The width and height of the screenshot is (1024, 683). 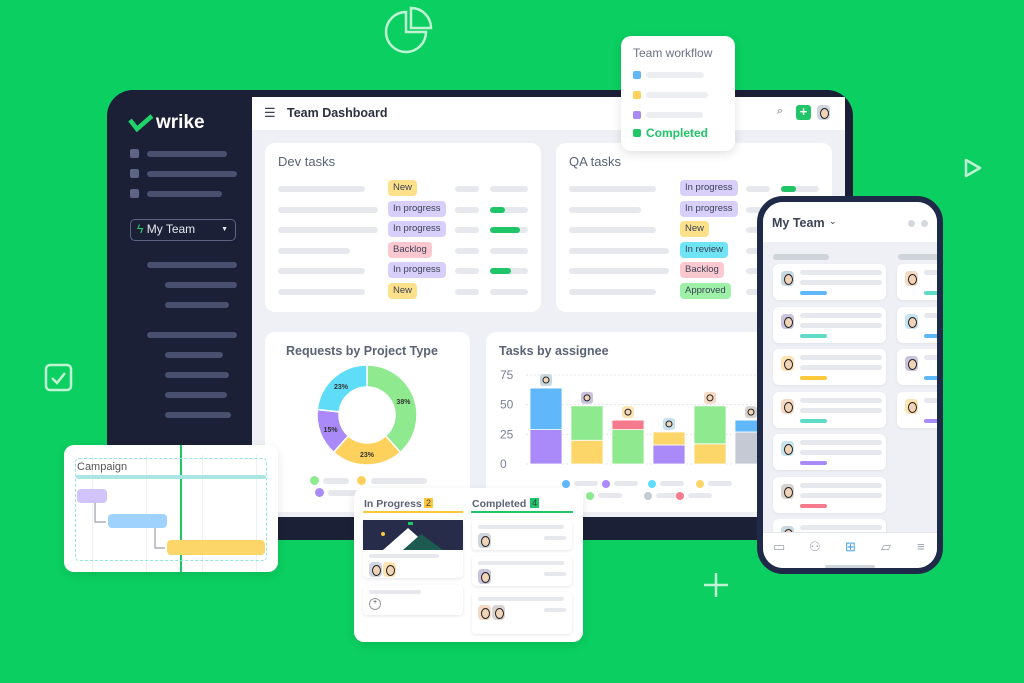 I want to click on team-workflow-popup: Team workflow Completed, so click(x=678, y=93).